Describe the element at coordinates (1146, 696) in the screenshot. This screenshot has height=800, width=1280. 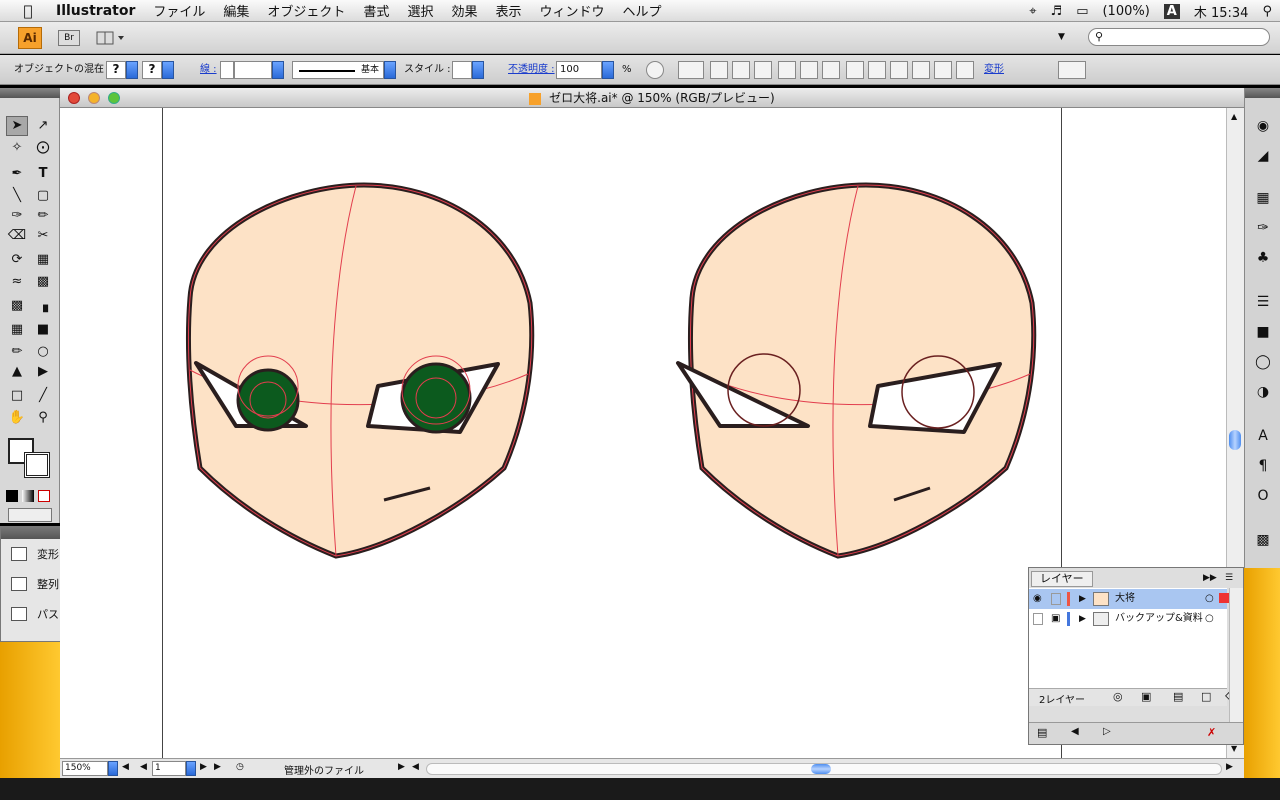
I see `make-clipping-mask-icon: ▣` at that location.